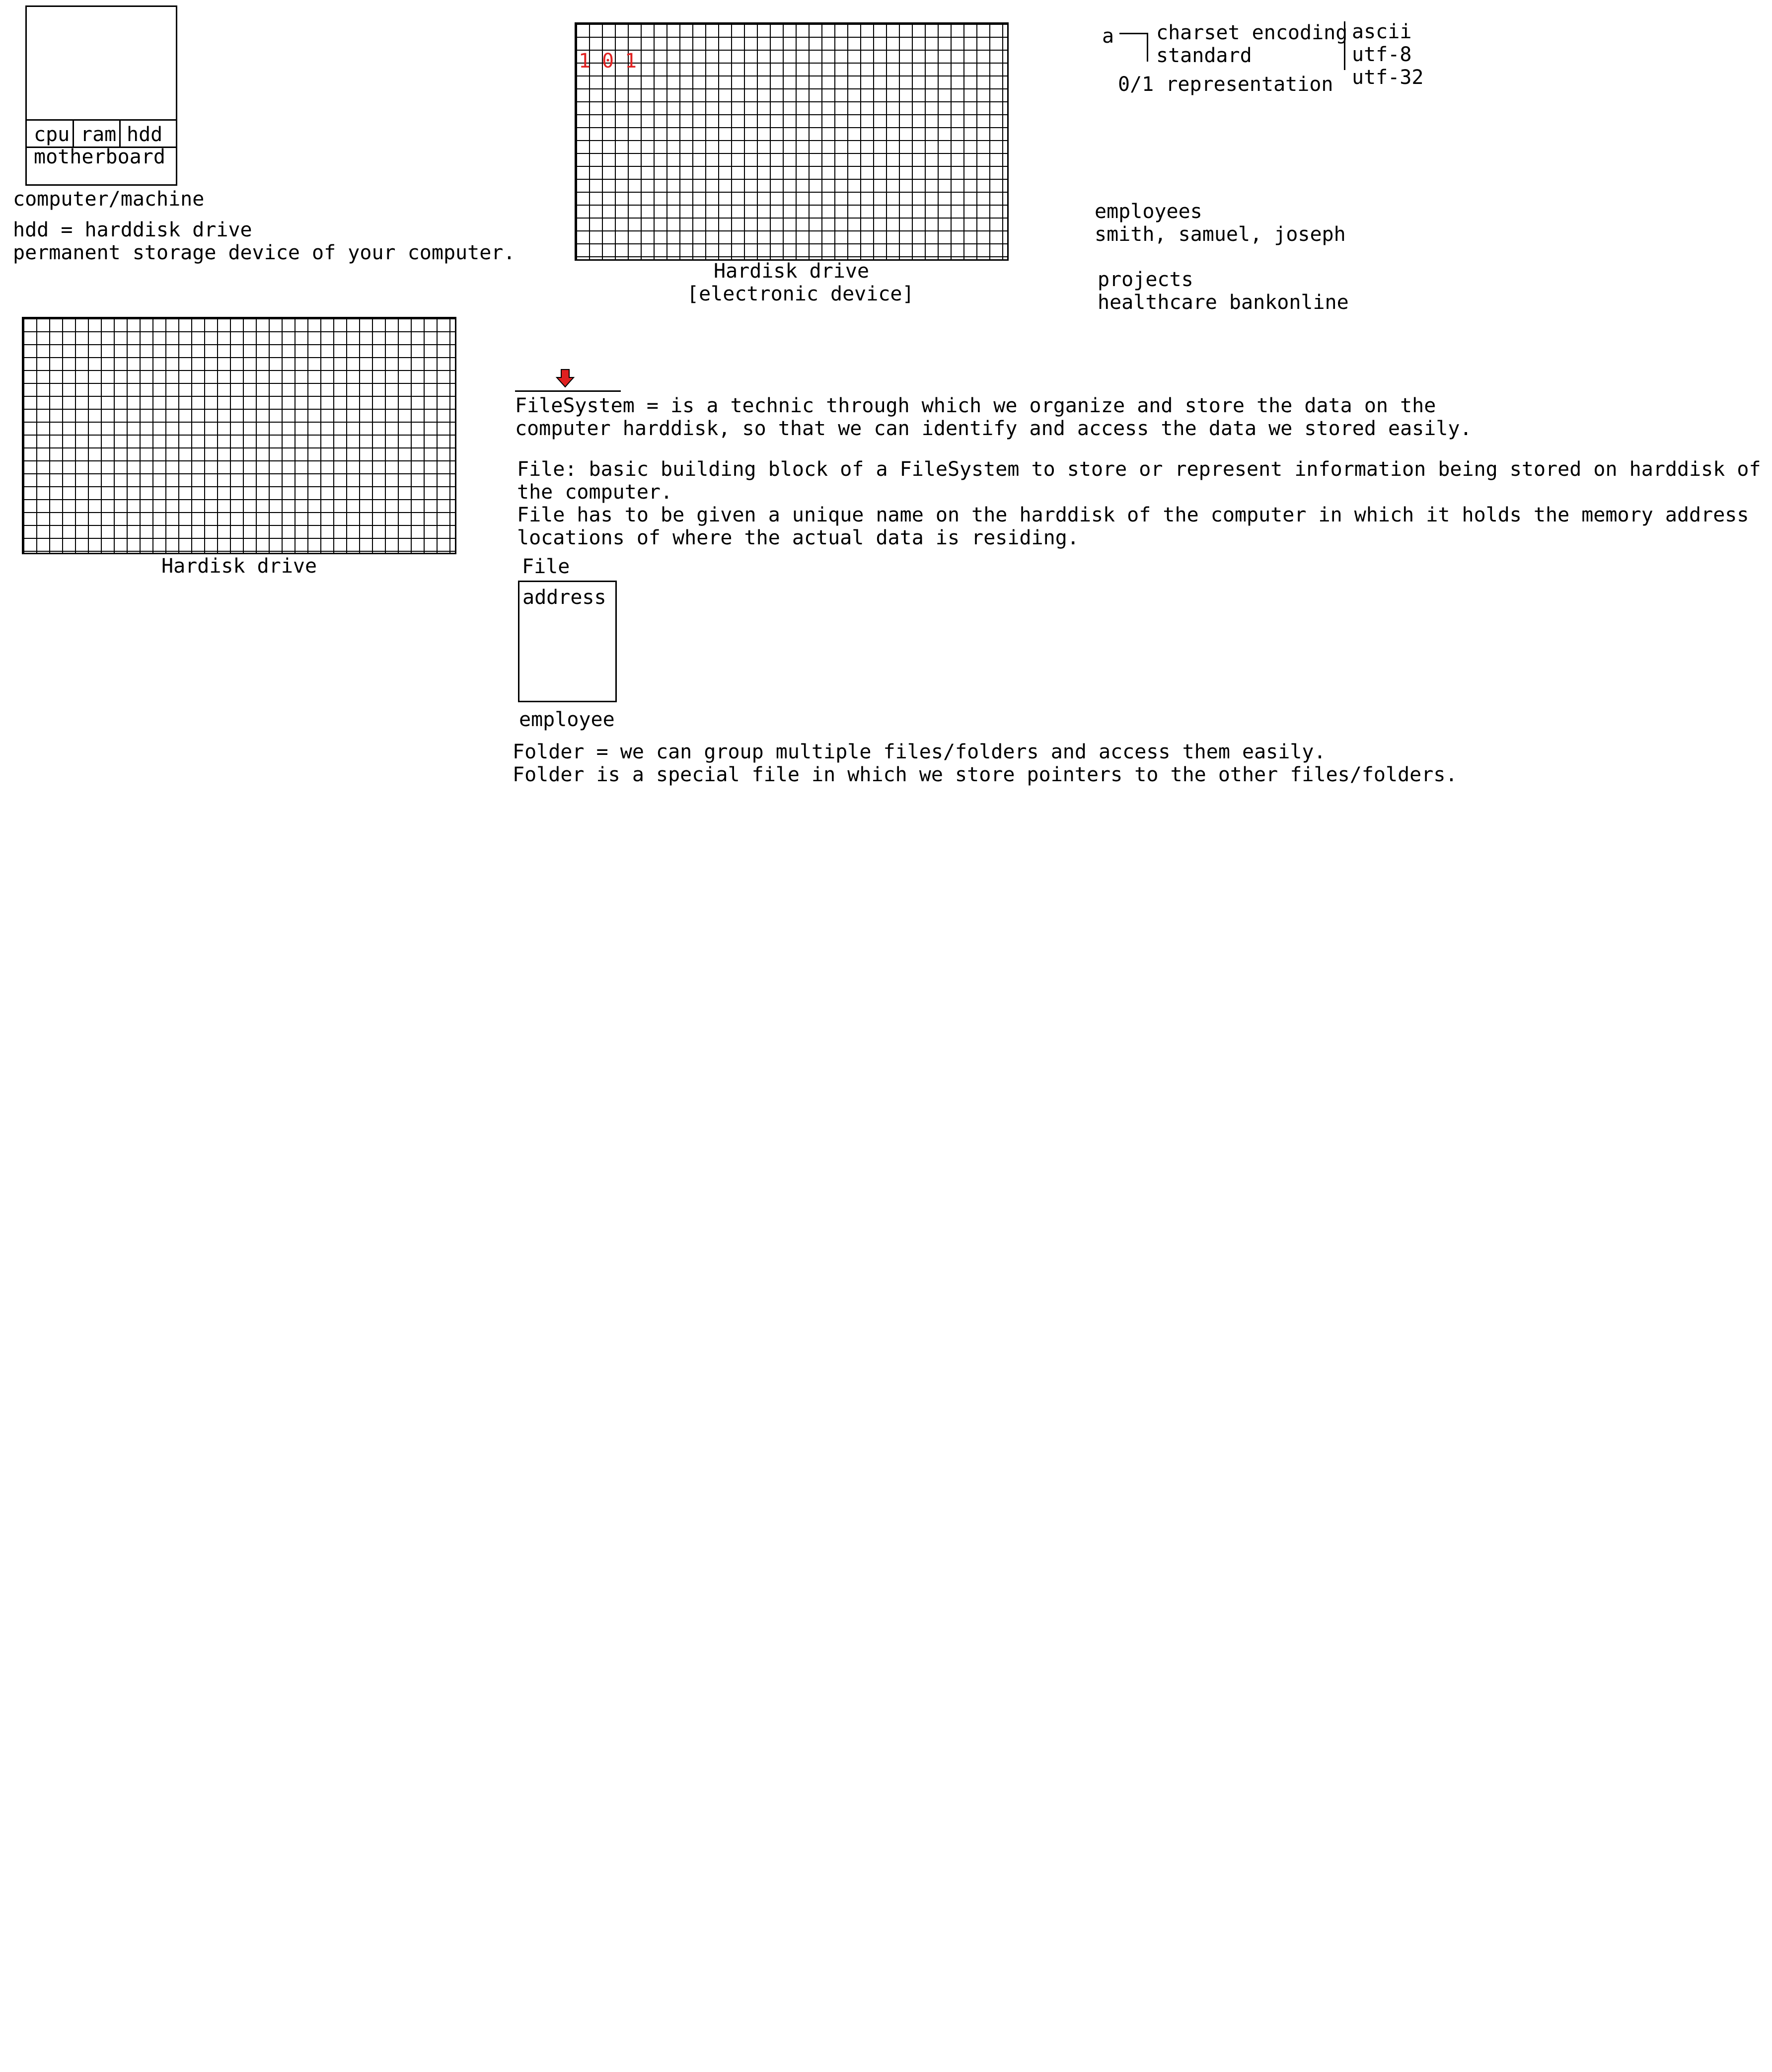 This screenshot has width=1772, height=2072. I want to click on encoding-standard-utf8: utf-8, so click(1382, 54).